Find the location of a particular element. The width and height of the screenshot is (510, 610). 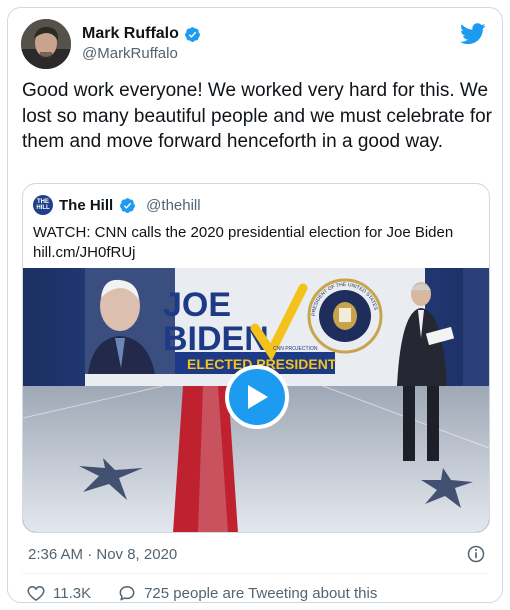

author-row: Mark Ruffalo is located at coordinates (141, 34).